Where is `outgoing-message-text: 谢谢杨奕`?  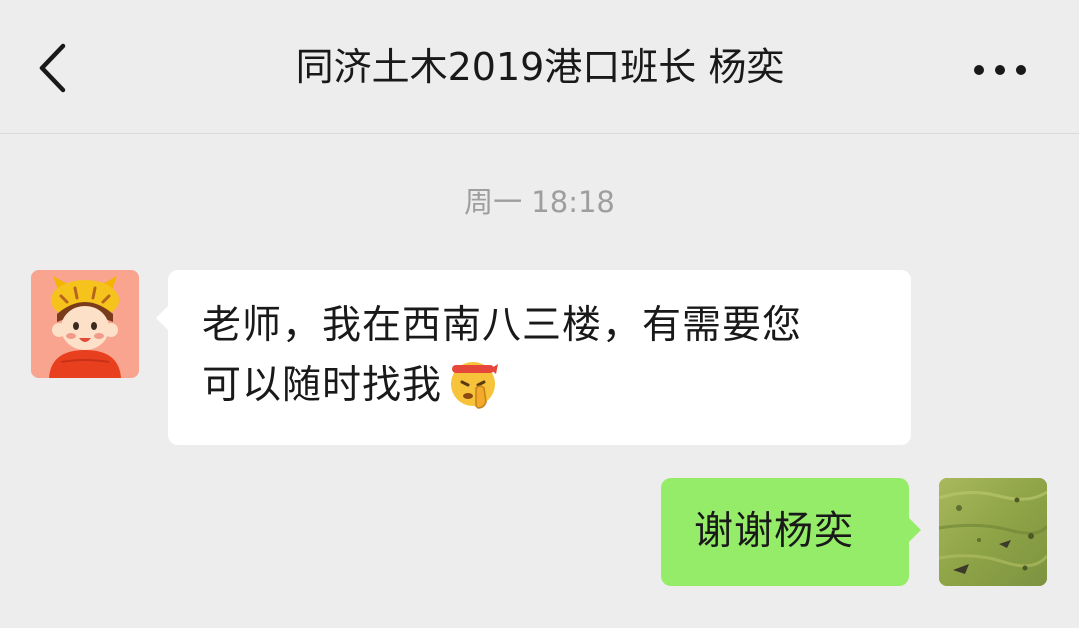
outgoing-message-text: 谢谢杨奕 is located at coordinates (774, 531).